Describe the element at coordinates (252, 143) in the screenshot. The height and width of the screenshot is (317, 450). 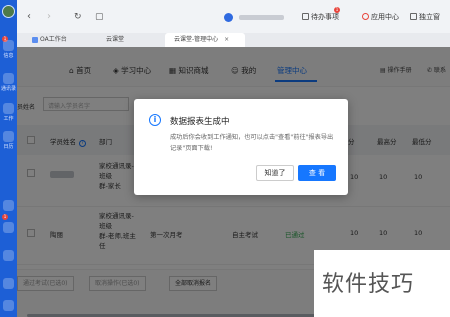
I see `dialog-message: 成功后你会收到工作通知，也可以点击"查看"前往"报表导出记录"页面下载!` at that location.